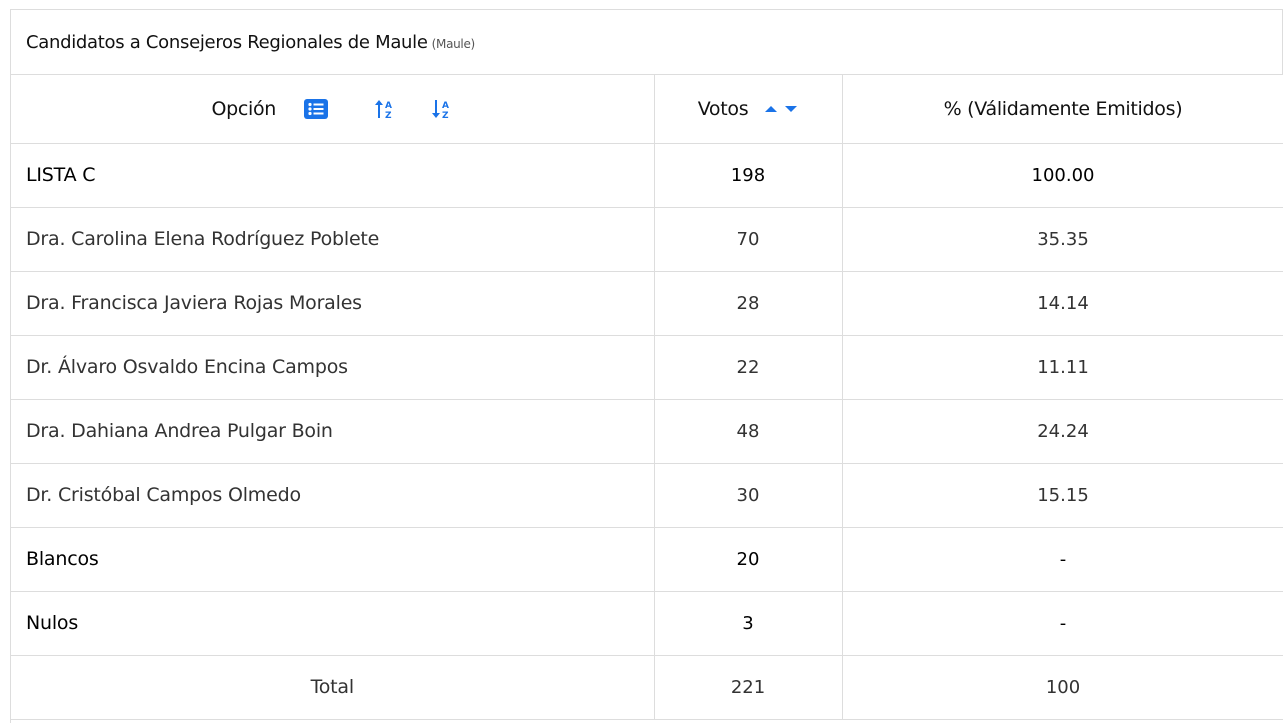 Image resolution: width=1283 pixels, height=723 pixels. I want to click on option-cell: Dra. Carolina Elena Rodríguez Poblete, so click(333, 239).